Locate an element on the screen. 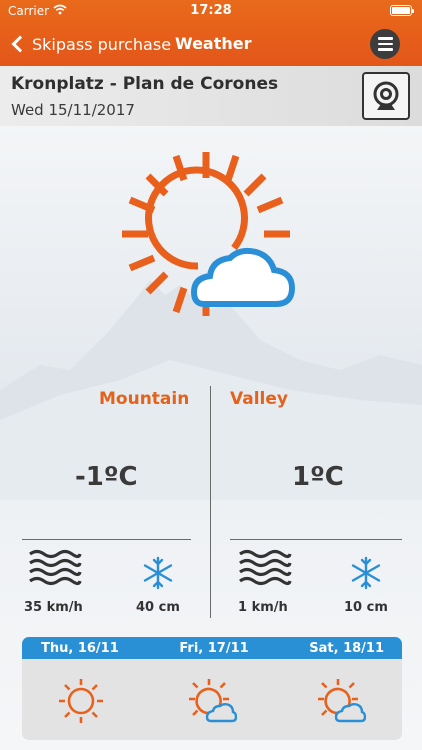 This screenshot has height=750, width=422. forecast-header: Thu, 16/11 Fri, 17/11 Sat, 18/11 is located at coordinates (212, 648).